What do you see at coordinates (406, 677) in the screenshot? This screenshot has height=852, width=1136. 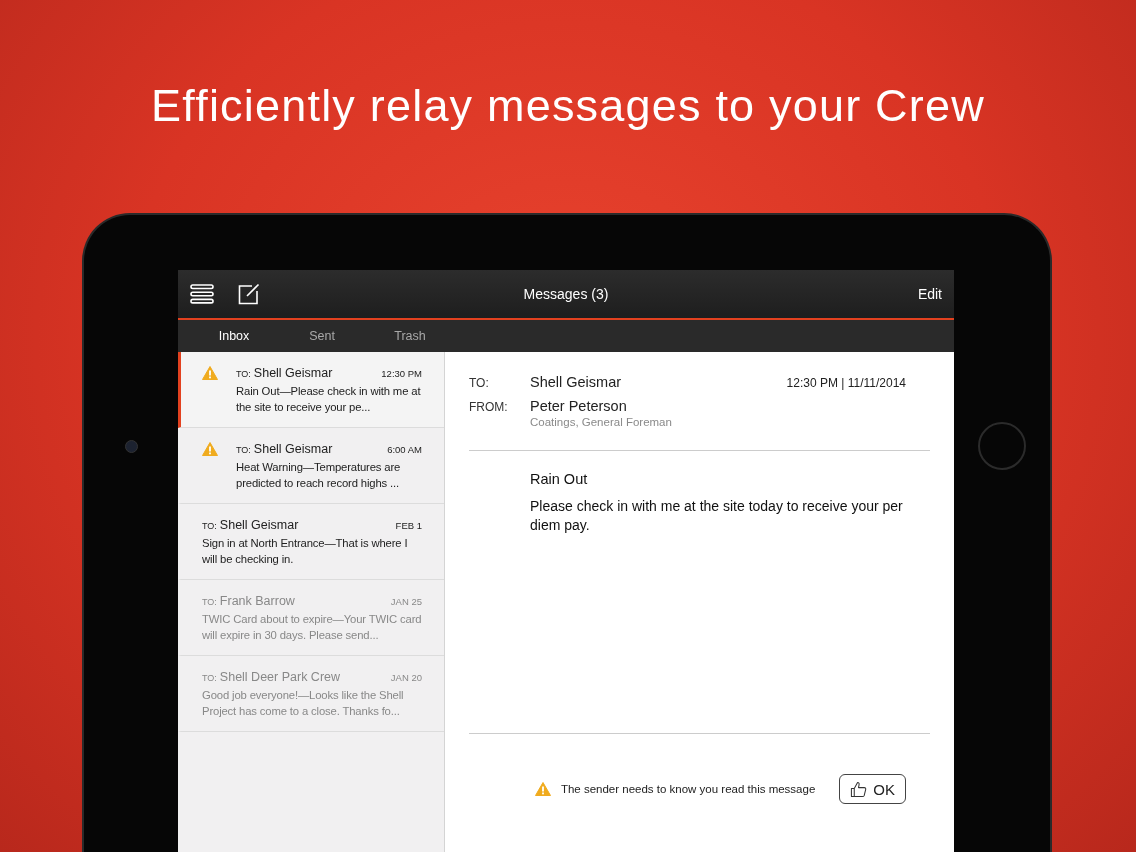 I see `message-time: JAN 20` at bounding box center [406, 677].